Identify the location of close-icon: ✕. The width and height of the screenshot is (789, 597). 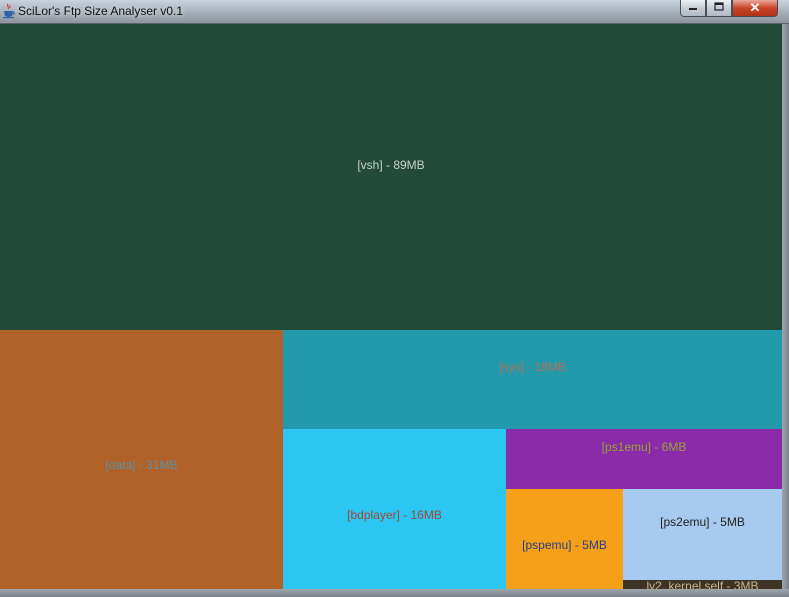
(755, 7).